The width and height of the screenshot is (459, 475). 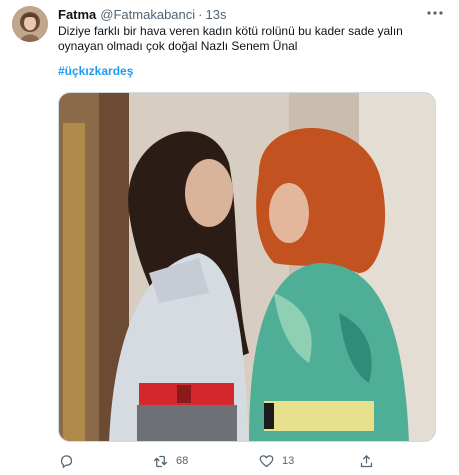 I want to click on heart-icon, so click(x=266, y=461).